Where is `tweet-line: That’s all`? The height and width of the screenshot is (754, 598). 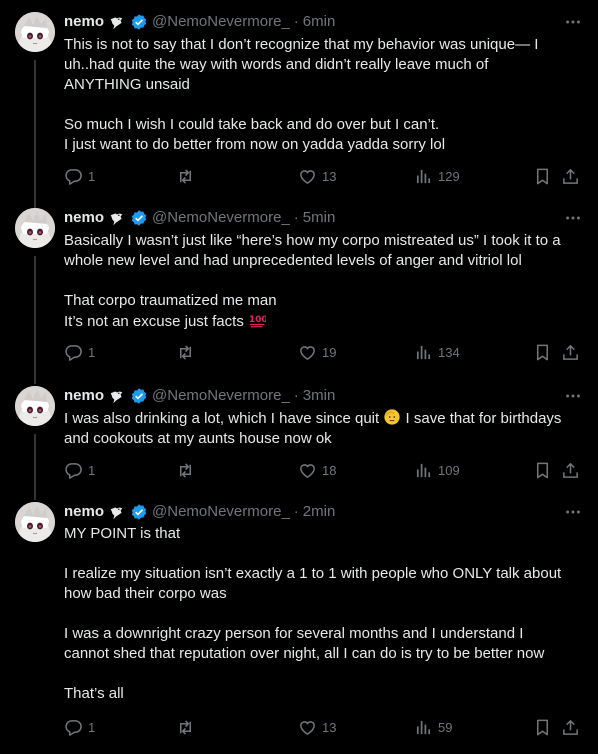 tweet-line: That’s all is located at coordinates (94, 693).